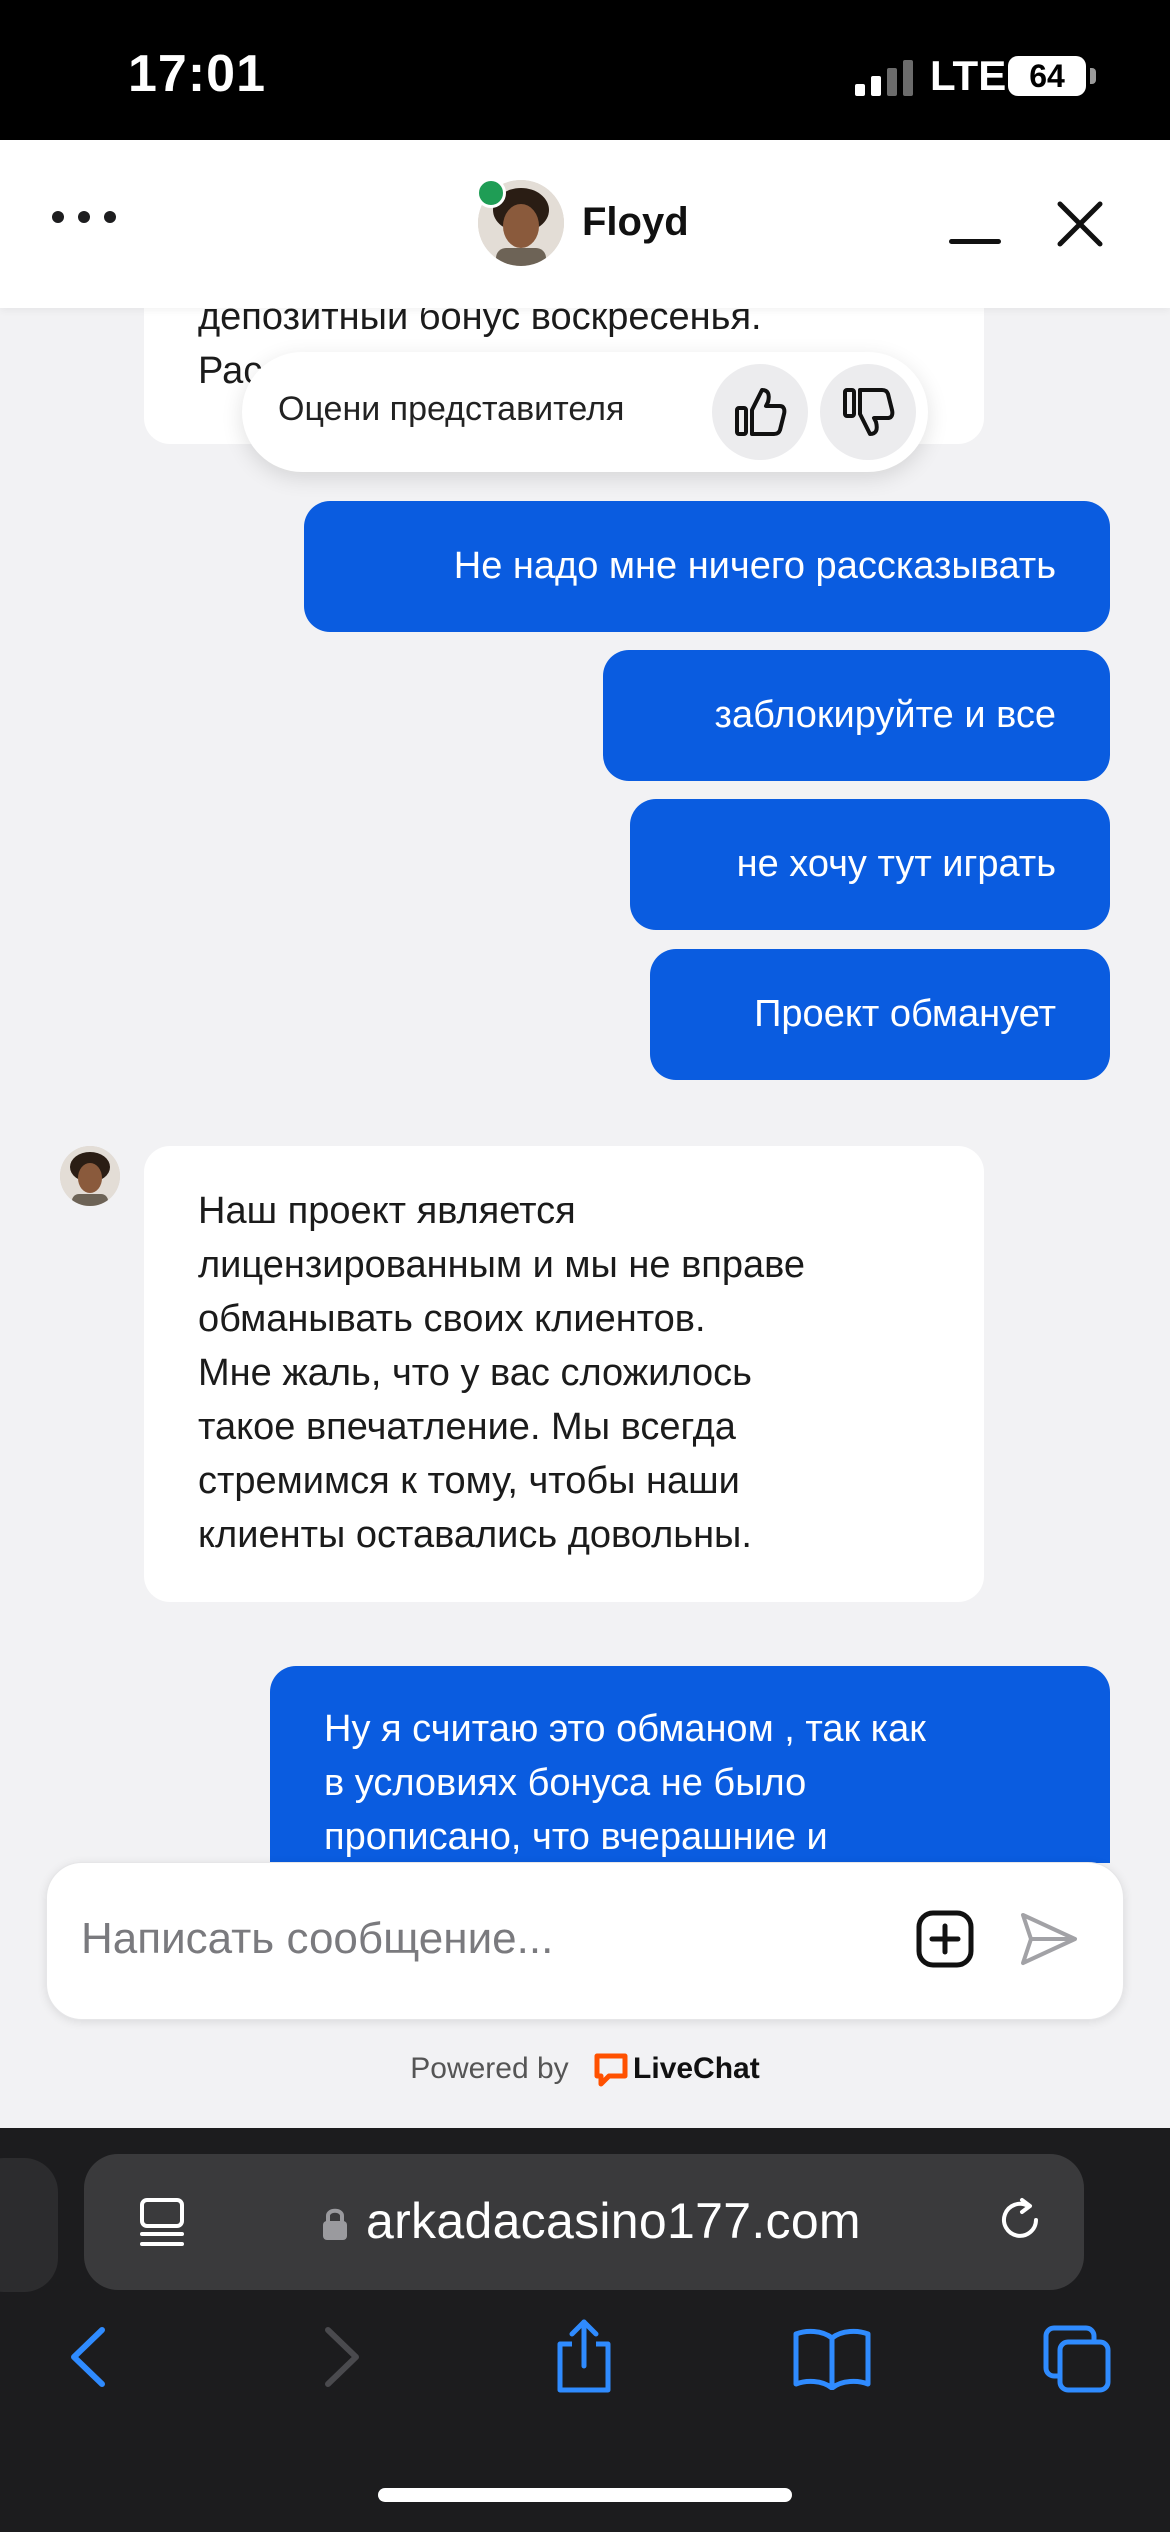 The image size is (1170, 2532). I want to click on send-icon, so click(1049, 1939).